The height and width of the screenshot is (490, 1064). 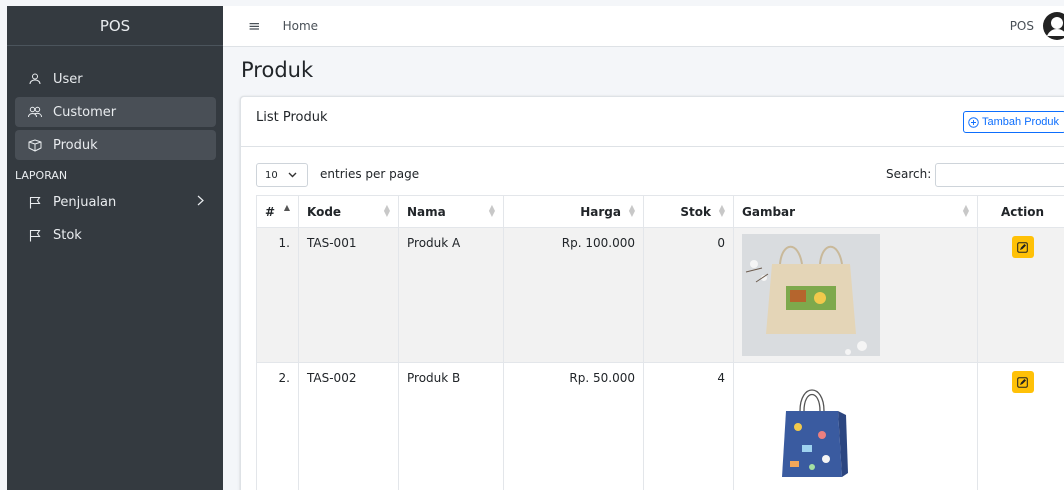 I want to click on table-controls: 10 entries per page Search:, so click(x=660, y=175).